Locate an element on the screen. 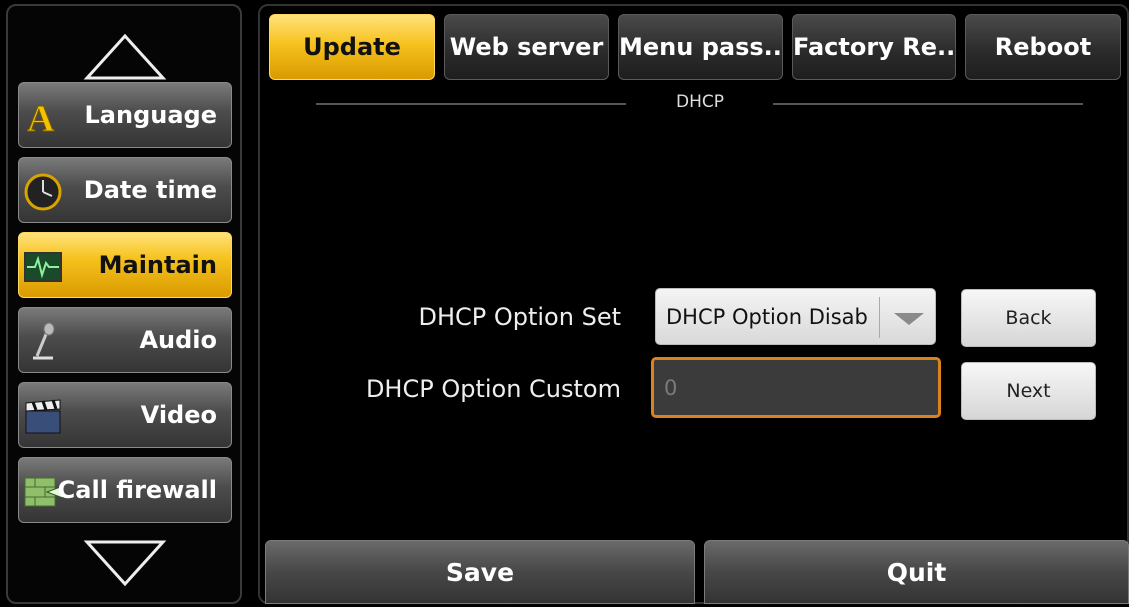 The width and height of the screenshot is (1129, 607). letter-a-icon: A is located at coordinates (41, 118).